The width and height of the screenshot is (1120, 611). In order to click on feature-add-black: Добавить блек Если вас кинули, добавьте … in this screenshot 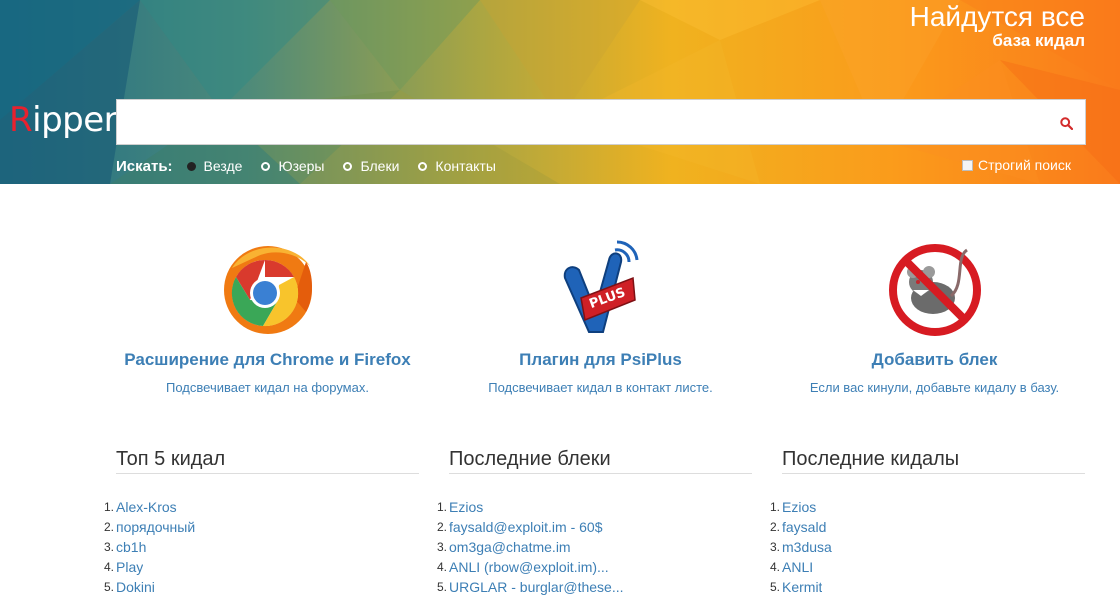, I will do `click(934, 316)`.